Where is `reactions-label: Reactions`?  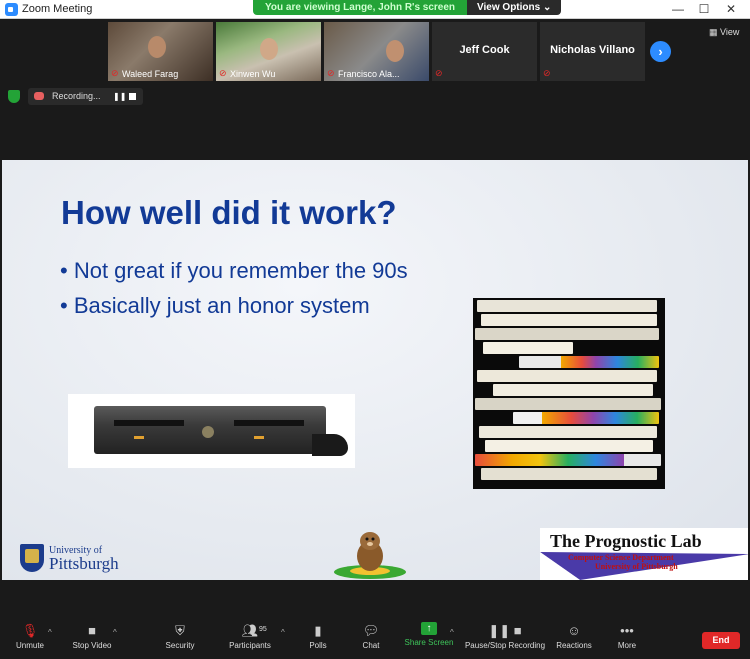
reactions-label: Reactions is located at coordinates (574, 645).